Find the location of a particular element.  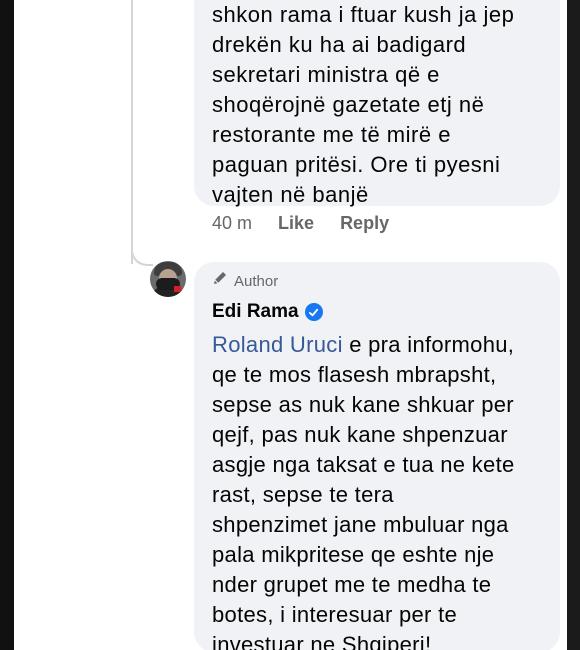

thread-line is located at coordinates (132, 132).